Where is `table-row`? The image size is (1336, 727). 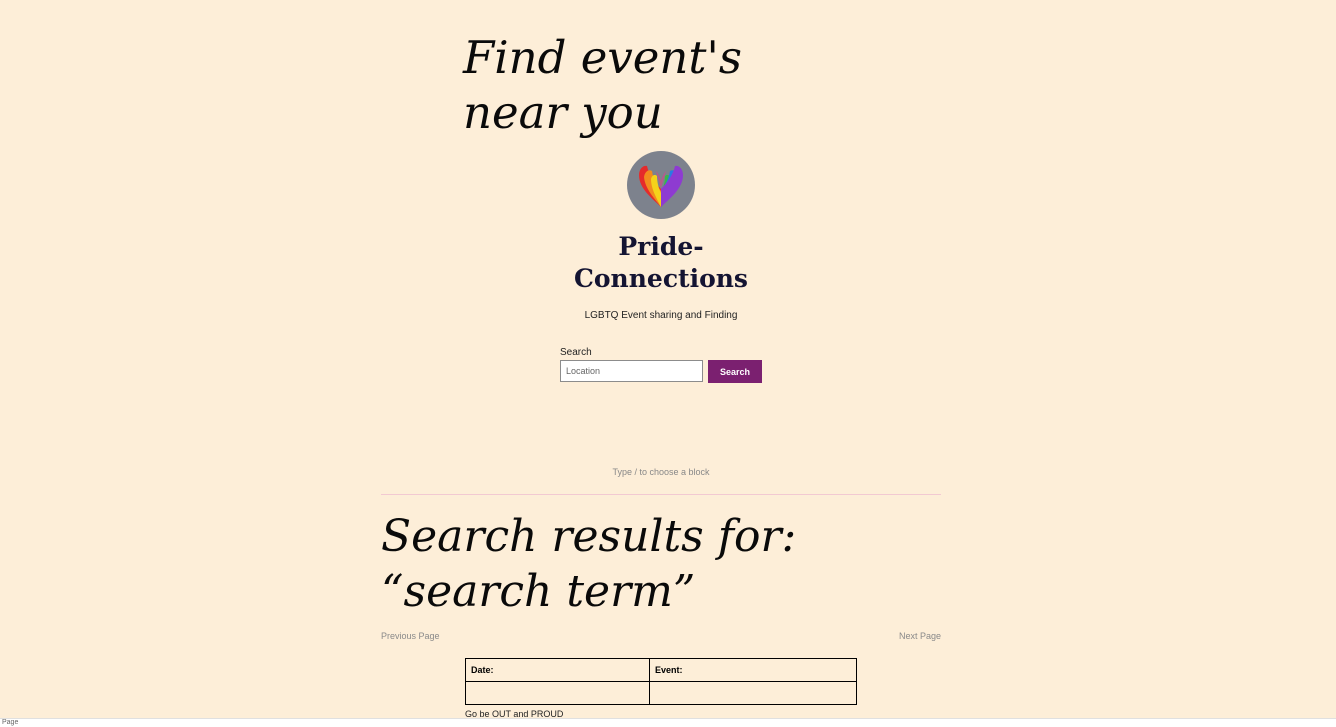 table-row is located at coordinates (661, 693).